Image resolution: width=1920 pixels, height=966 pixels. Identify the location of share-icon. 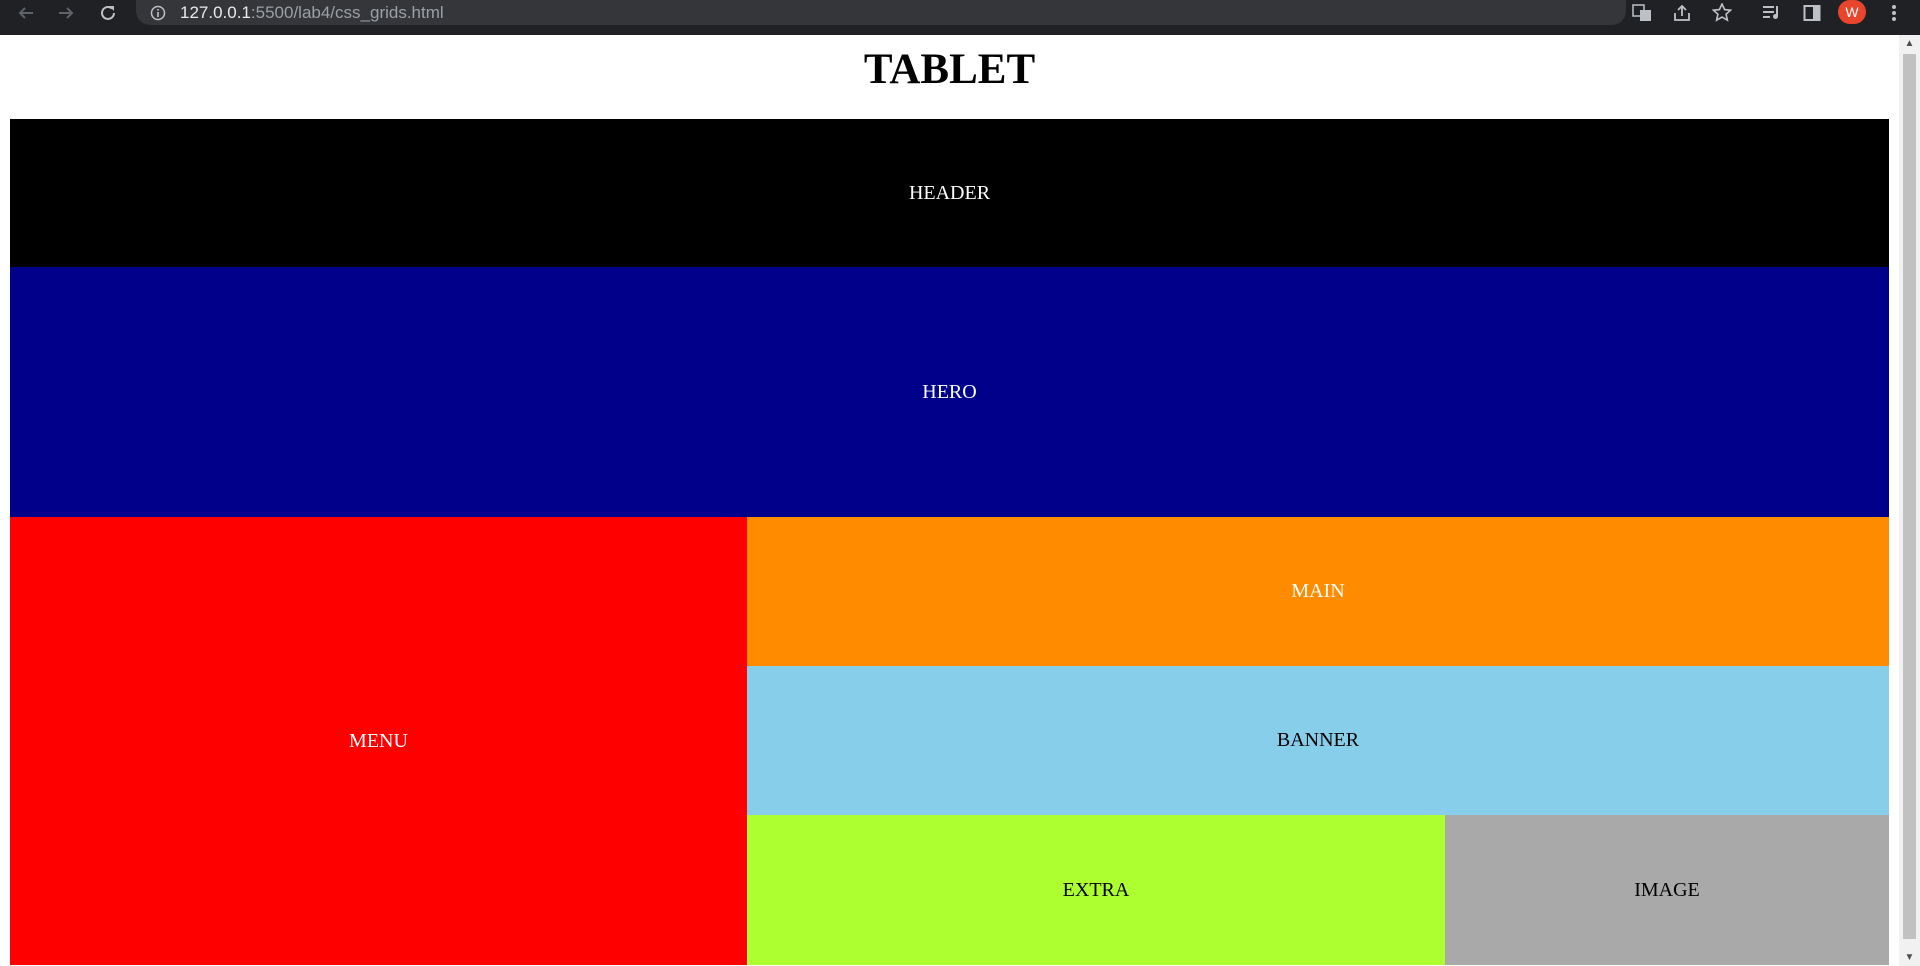
(1682, 12).